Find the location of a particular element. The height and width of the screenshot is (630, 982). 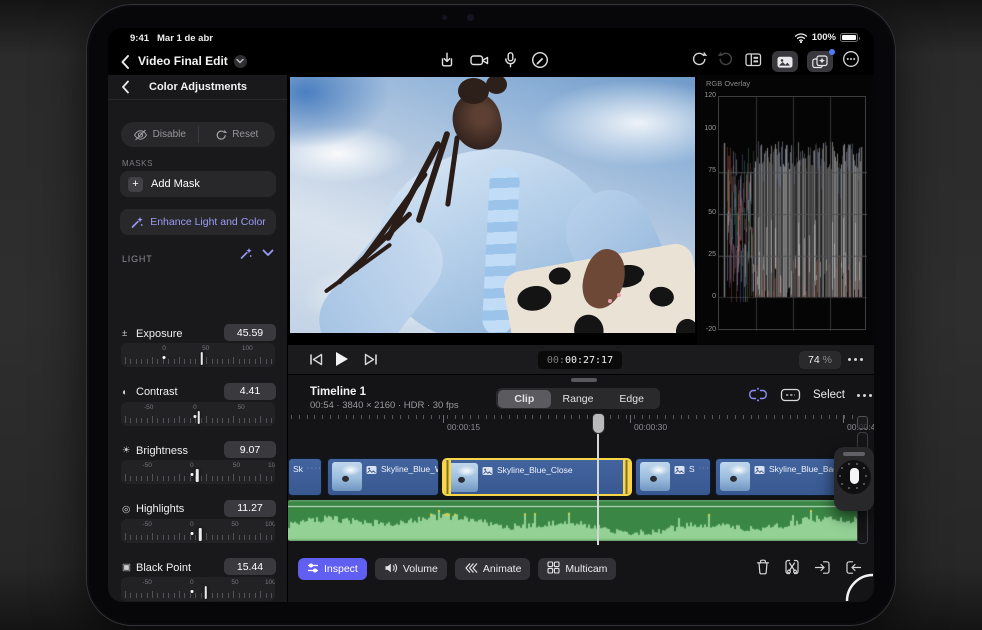

frame-select-icon is located at coordinates (790, 395).